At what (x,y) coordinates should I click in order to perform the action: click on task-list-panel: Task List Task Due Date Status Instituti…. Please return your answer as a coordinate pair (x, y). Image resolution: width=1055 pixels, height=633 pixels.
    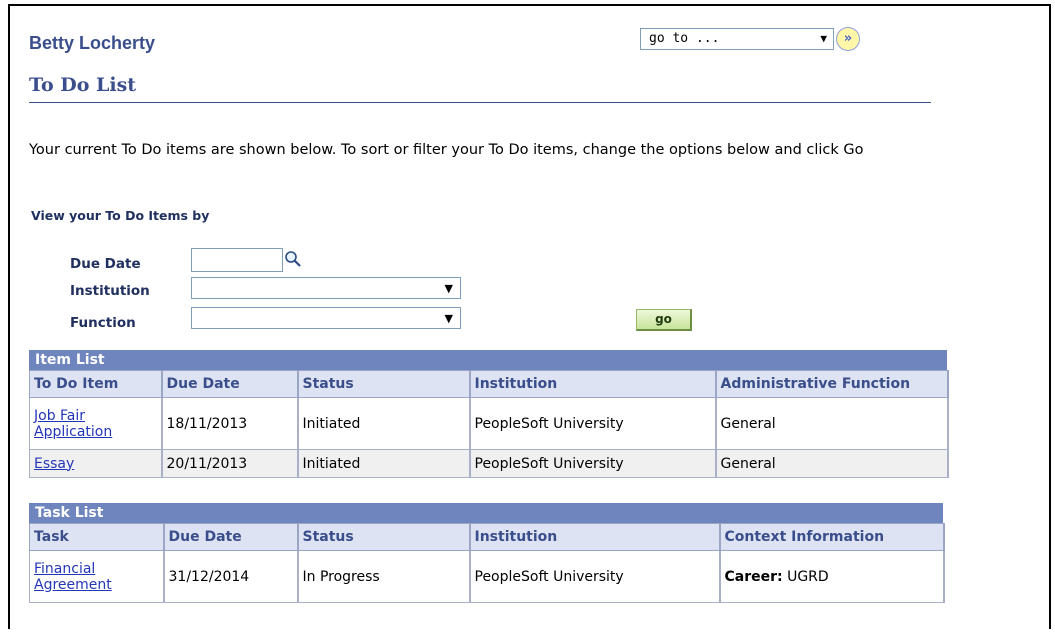
    Looking at the image, I should click on (487, 553).